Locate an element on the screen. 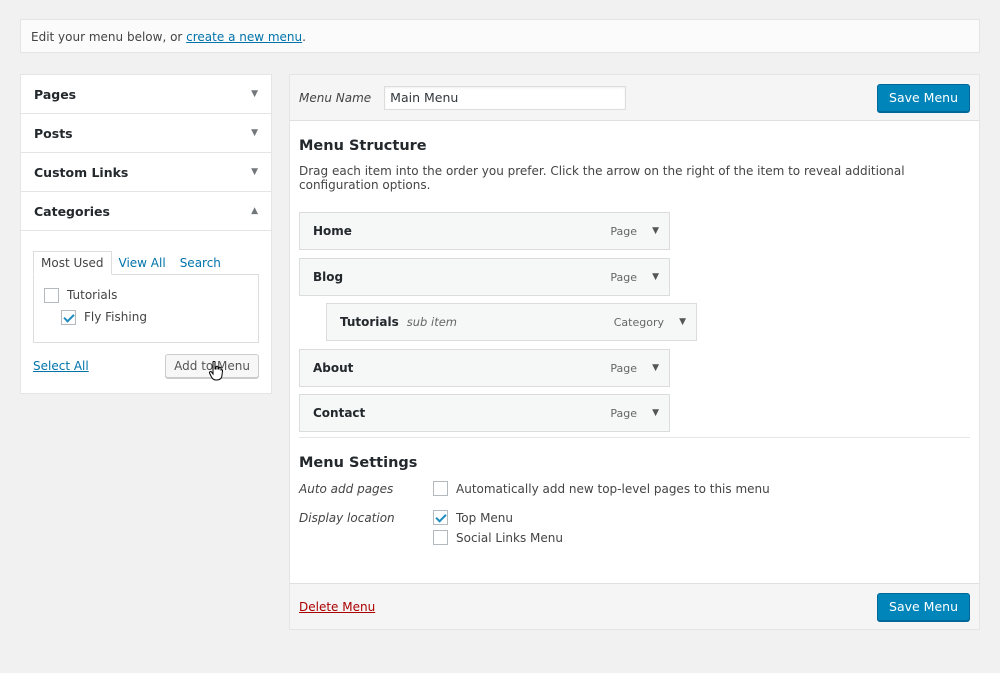 This screenshot has width=1000, height=673. menu-header: Menu Name Save Menu is located at coordinates (634, 98).